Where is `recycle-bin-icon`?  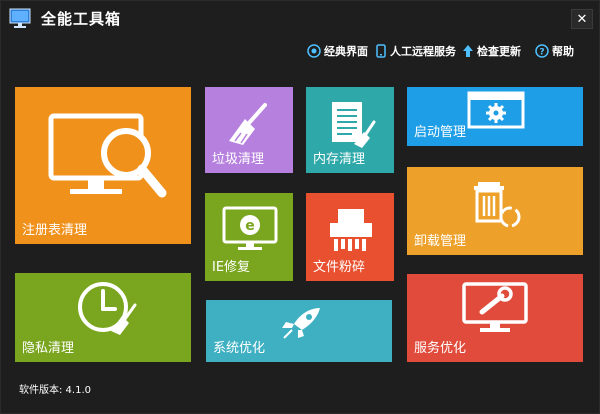
recycle-bin-icon is located at coordinates (497, 205).